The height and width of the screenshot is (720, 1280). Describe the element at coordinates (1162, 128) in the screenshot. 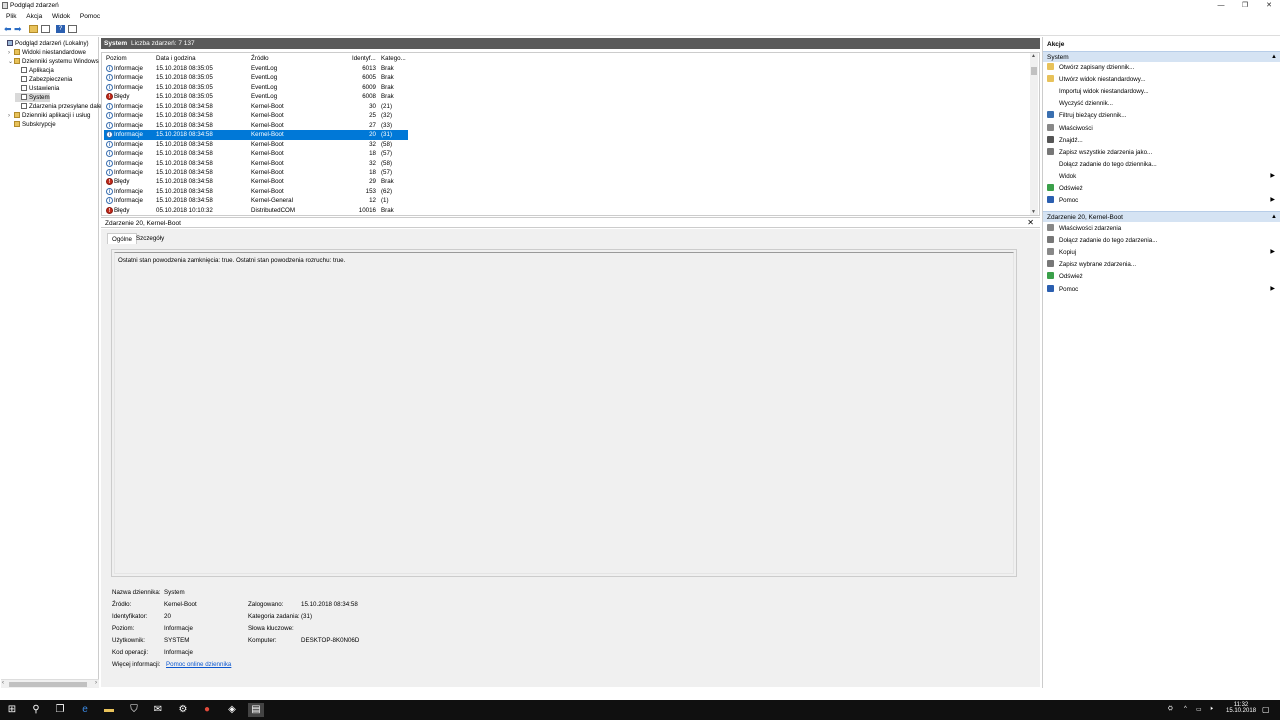

I see `action-item: Właściwości` at that location.